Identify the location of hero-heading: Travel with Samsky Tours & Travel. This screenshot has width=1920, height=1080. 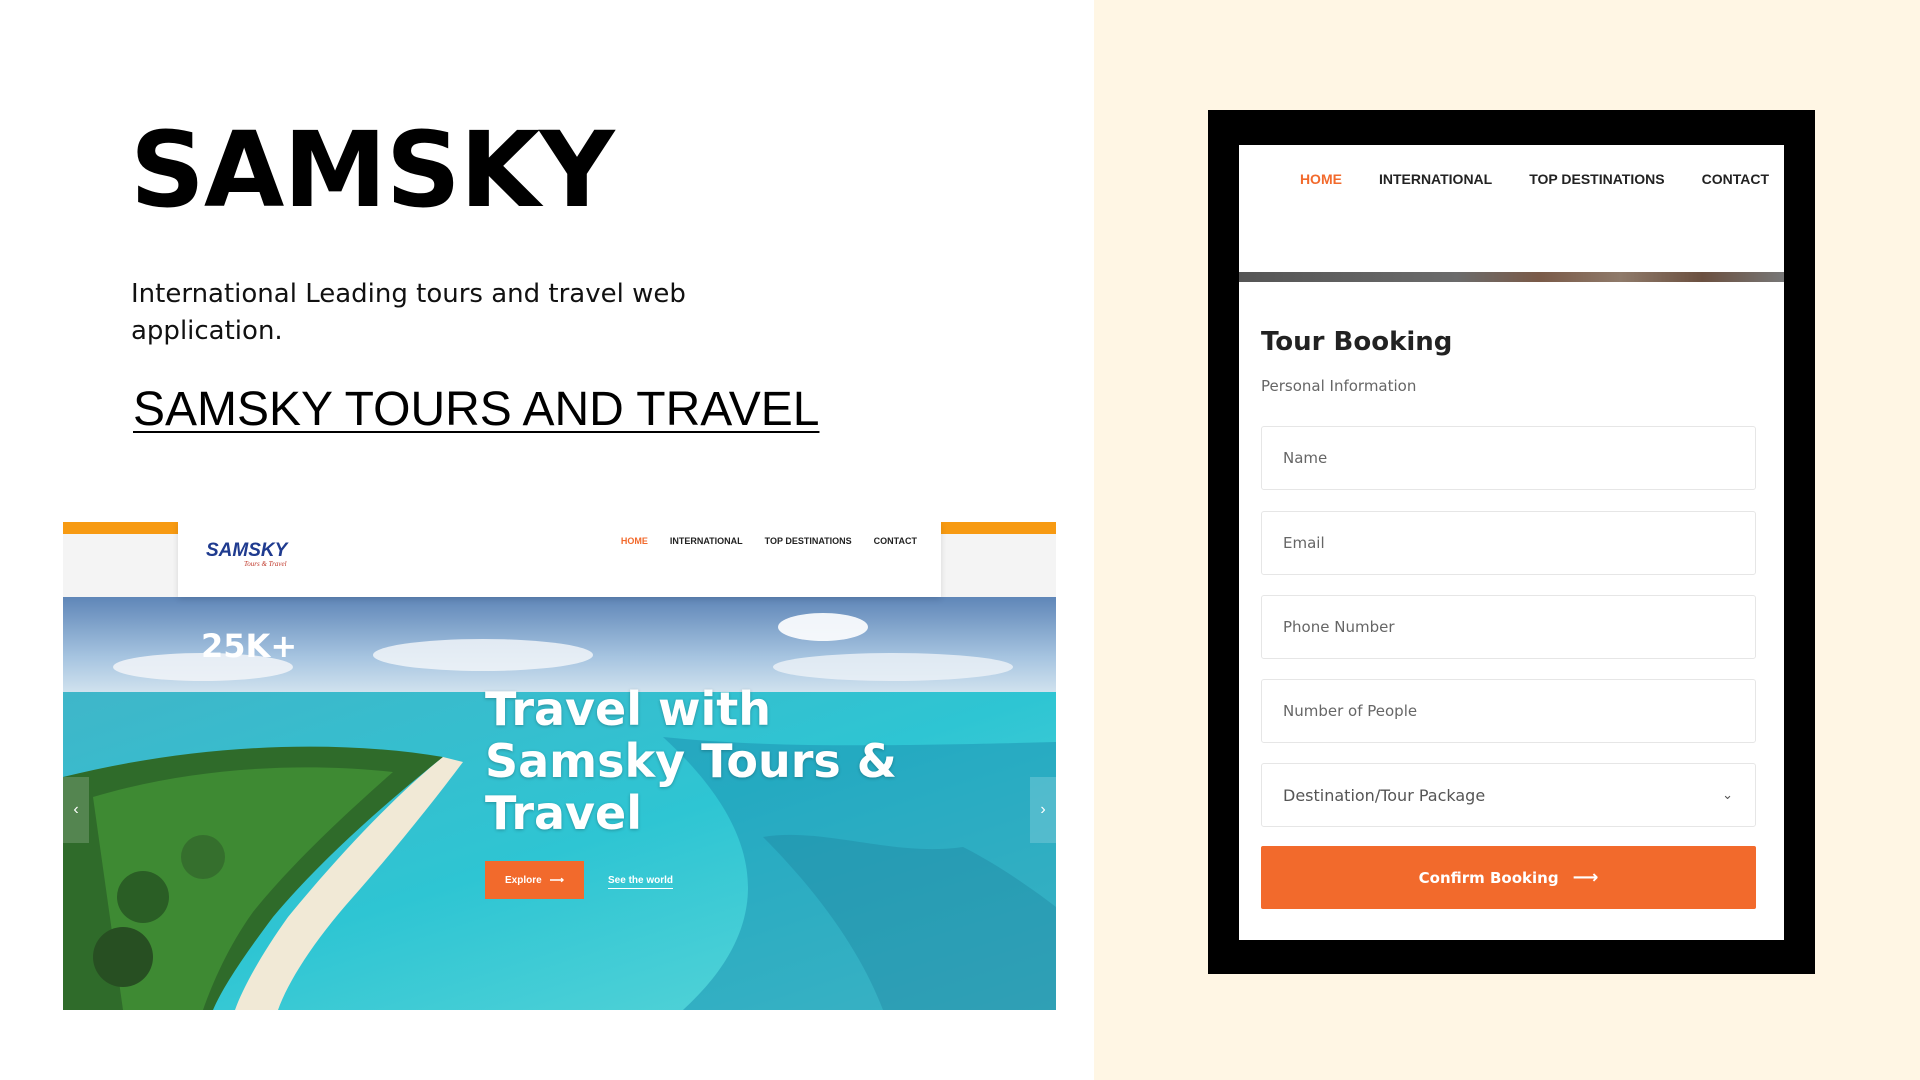
(691, 761).